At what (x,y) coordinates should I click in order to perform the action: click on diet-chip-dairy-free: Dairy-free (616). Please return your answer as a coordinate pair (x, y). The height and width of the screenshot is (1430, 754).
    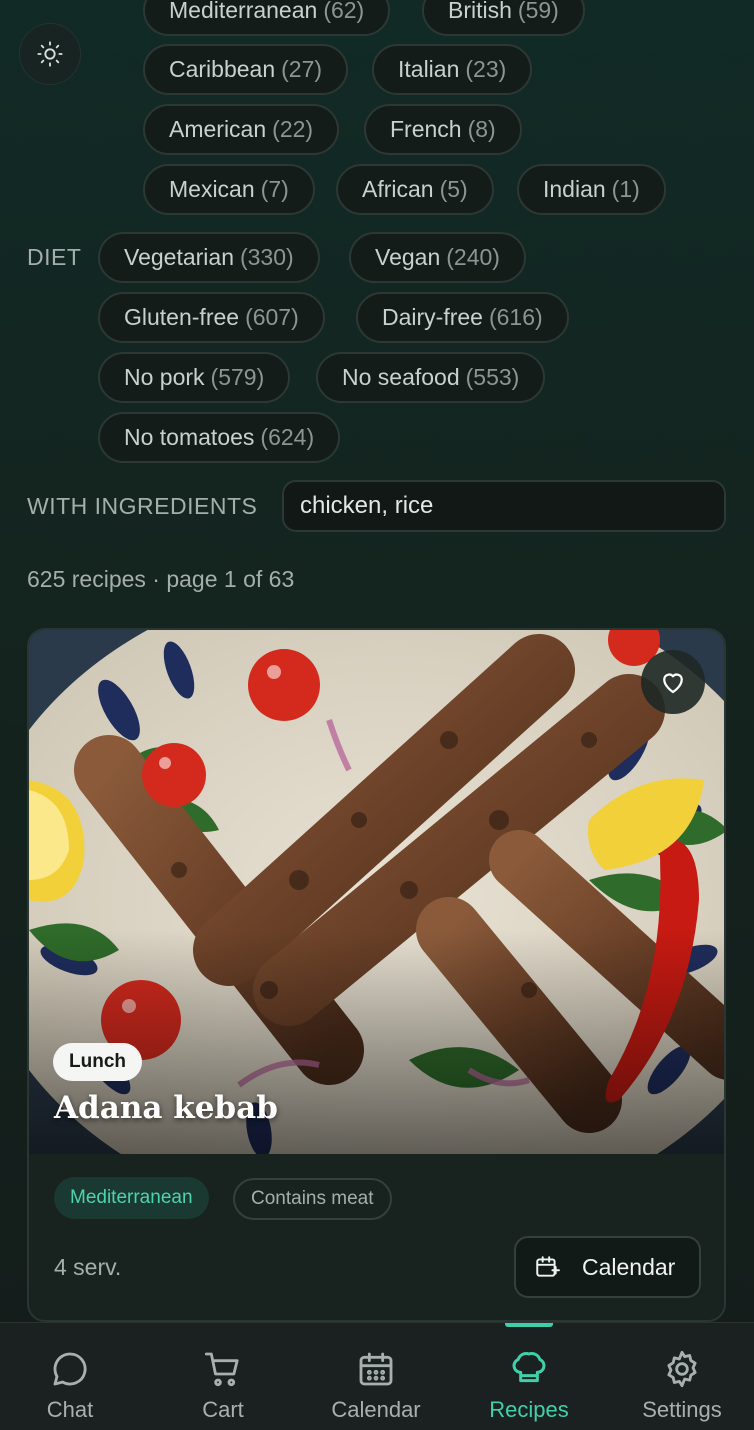
    Looking at the image, I should click on (462, 317).